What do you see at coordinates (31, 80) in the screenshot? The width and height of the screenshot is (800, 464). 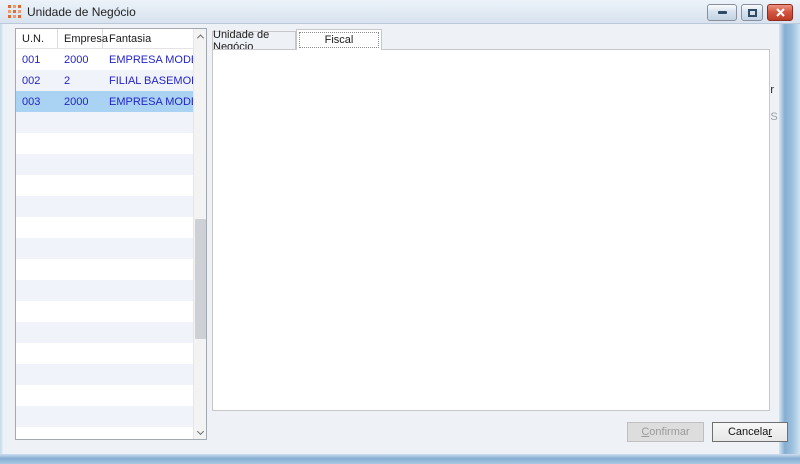 I see `cell-un: 002` at bounding box center [31, 80].